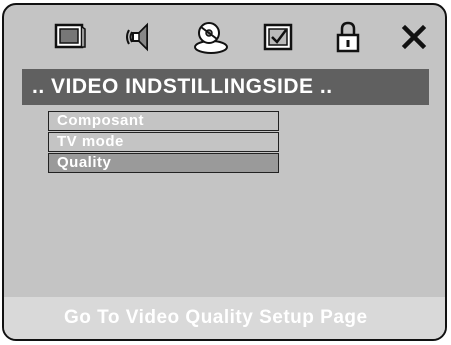 The width and height of the screenshot is (451, 345). I want to click on video-options-list: Composant TV mode Quality, so click(163, 142).